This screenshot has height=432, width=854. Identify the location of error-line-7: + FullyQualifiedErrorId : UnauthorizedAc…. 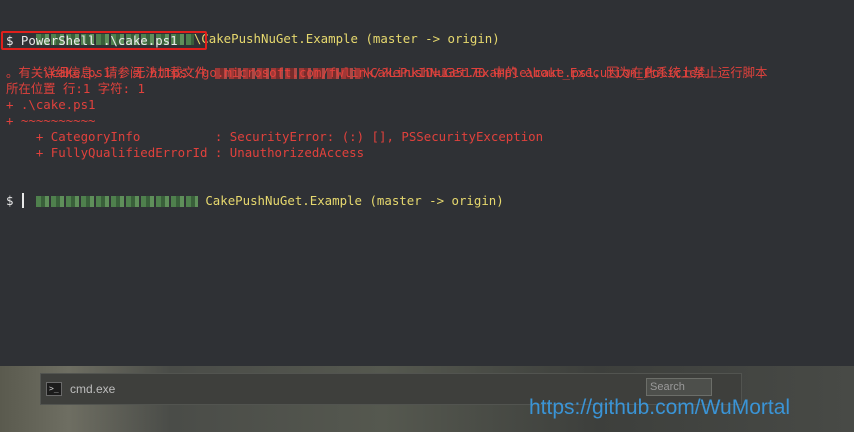
(185, 152).